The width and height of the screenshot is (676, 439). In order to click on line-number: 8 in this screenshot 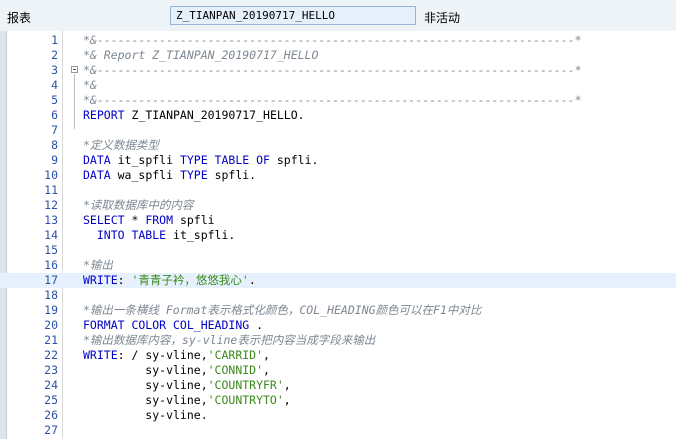, I will do `click(54, 145)`.